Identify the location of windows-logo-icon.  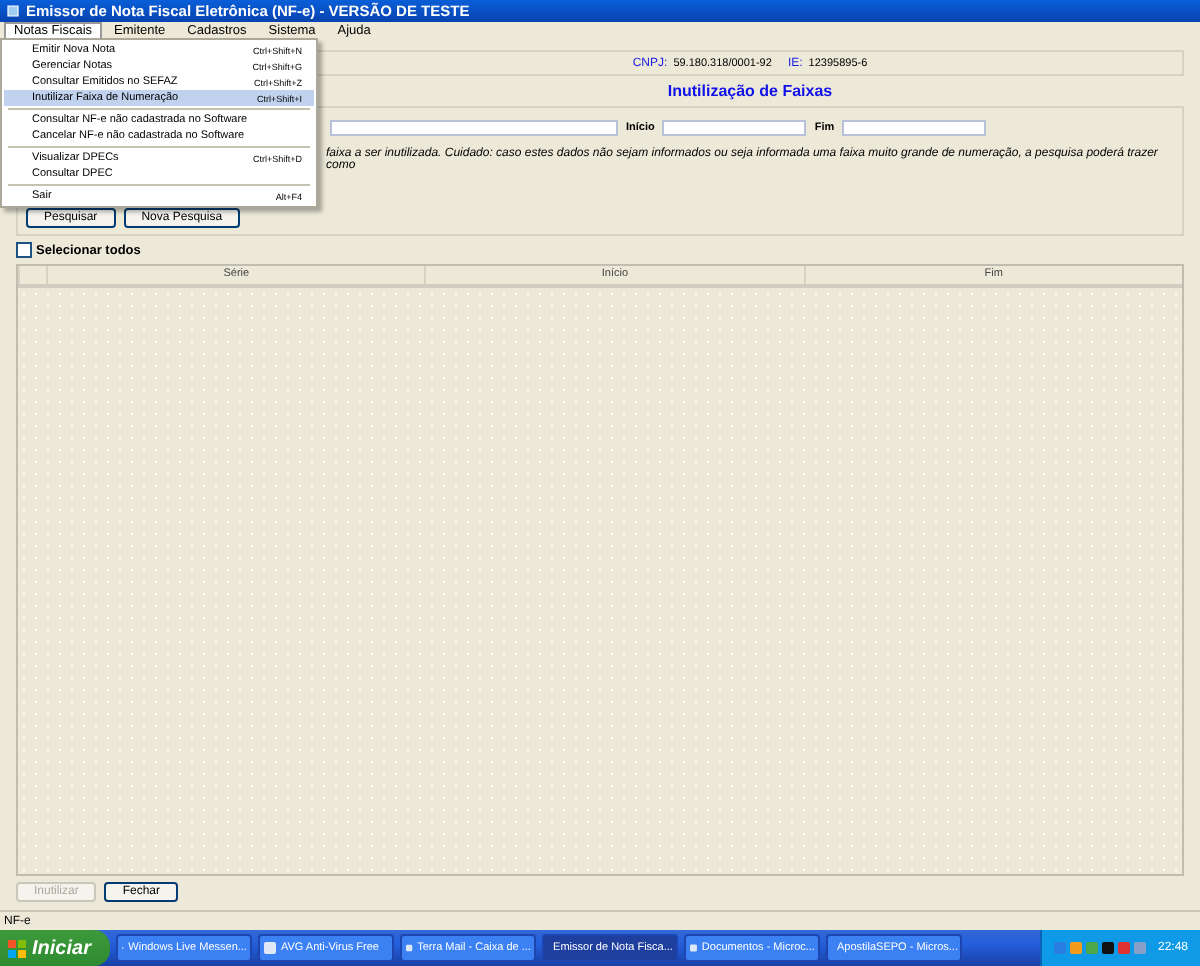
(17, 948).